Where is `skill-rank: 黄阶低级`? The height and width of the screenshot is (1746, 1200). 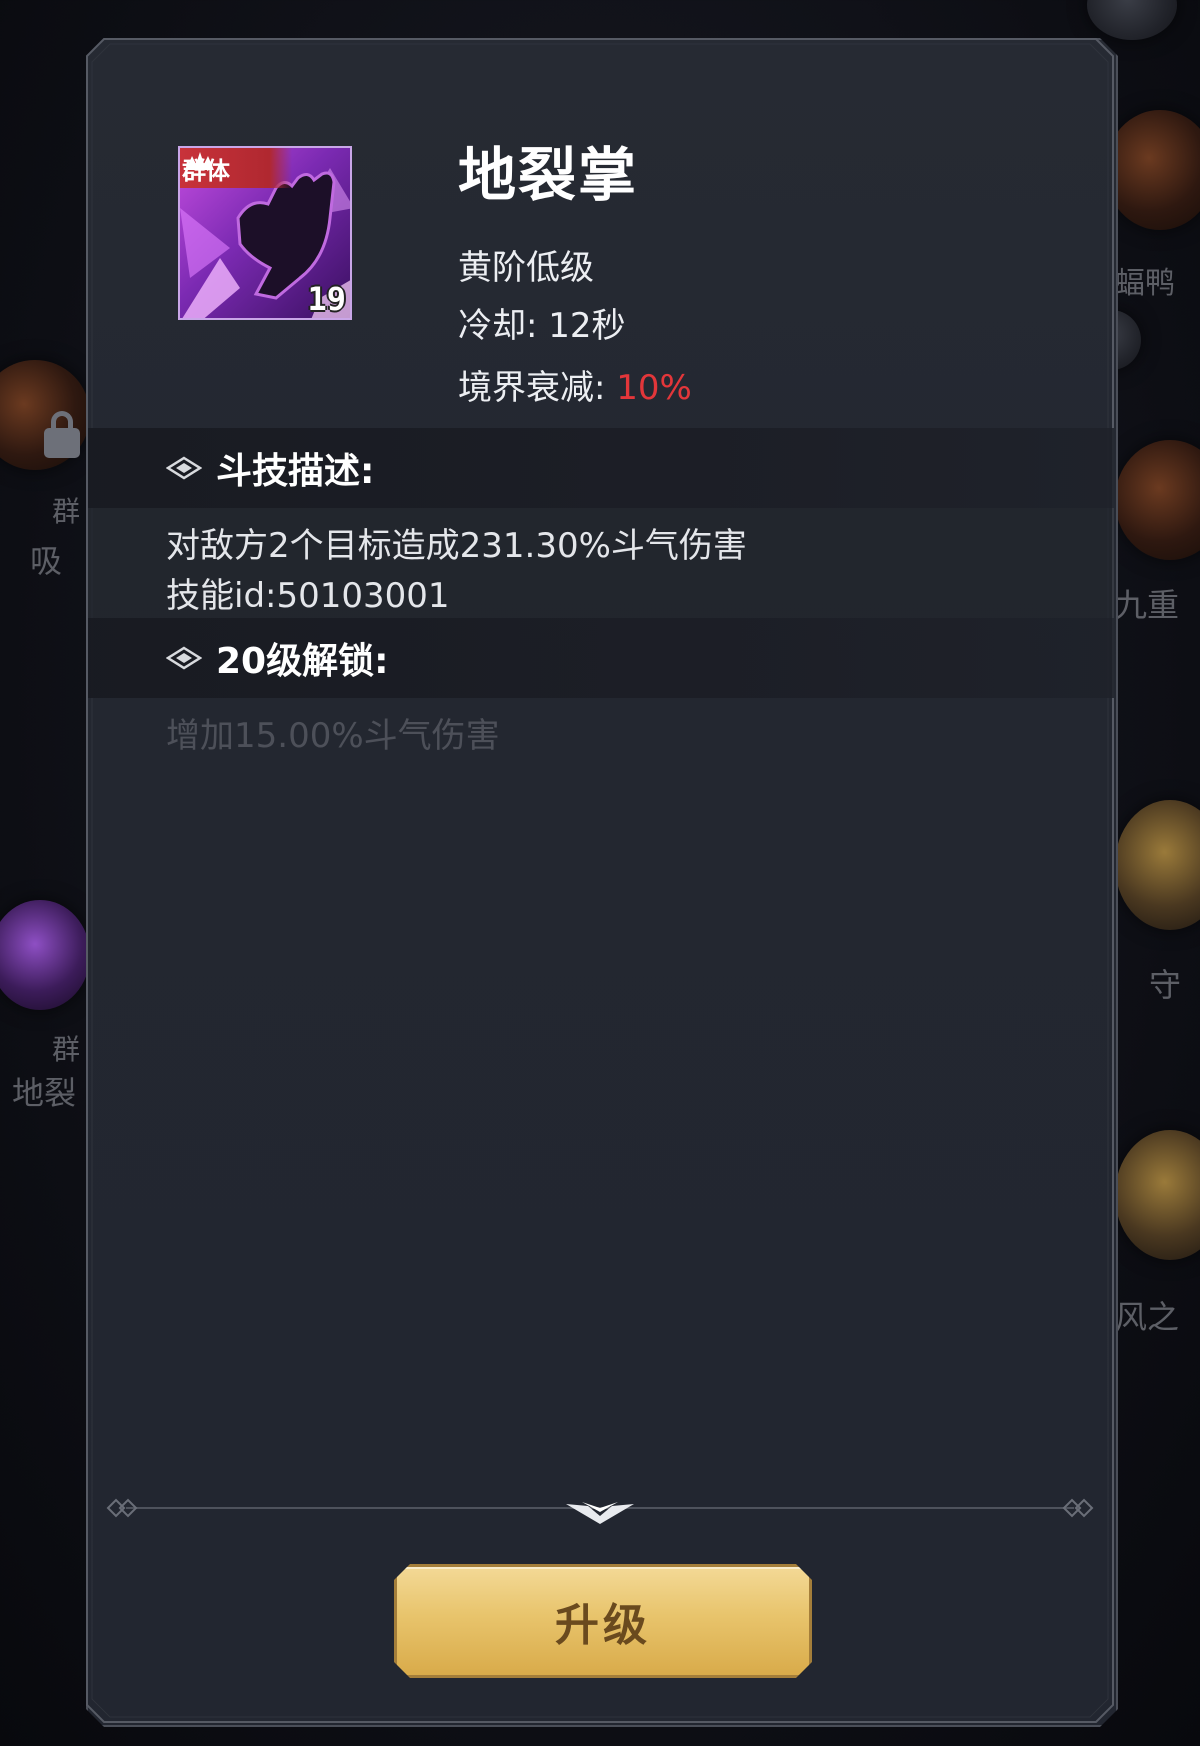 skill-rank: 黄阶低级 is located at coordinates (526, 268).